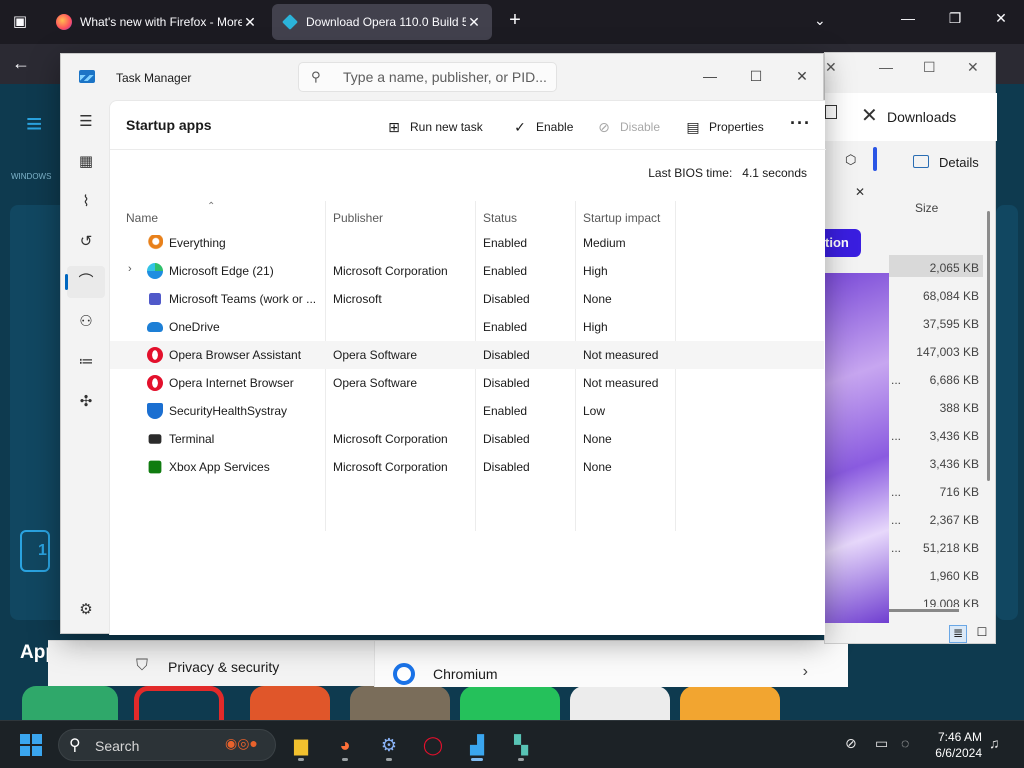 The height and width of the screenshot is (768, 1024). What do you see at coordinates (926, 208) in the screenshot?
I see `size-column-header: Size` at bounding box center [926, 208].